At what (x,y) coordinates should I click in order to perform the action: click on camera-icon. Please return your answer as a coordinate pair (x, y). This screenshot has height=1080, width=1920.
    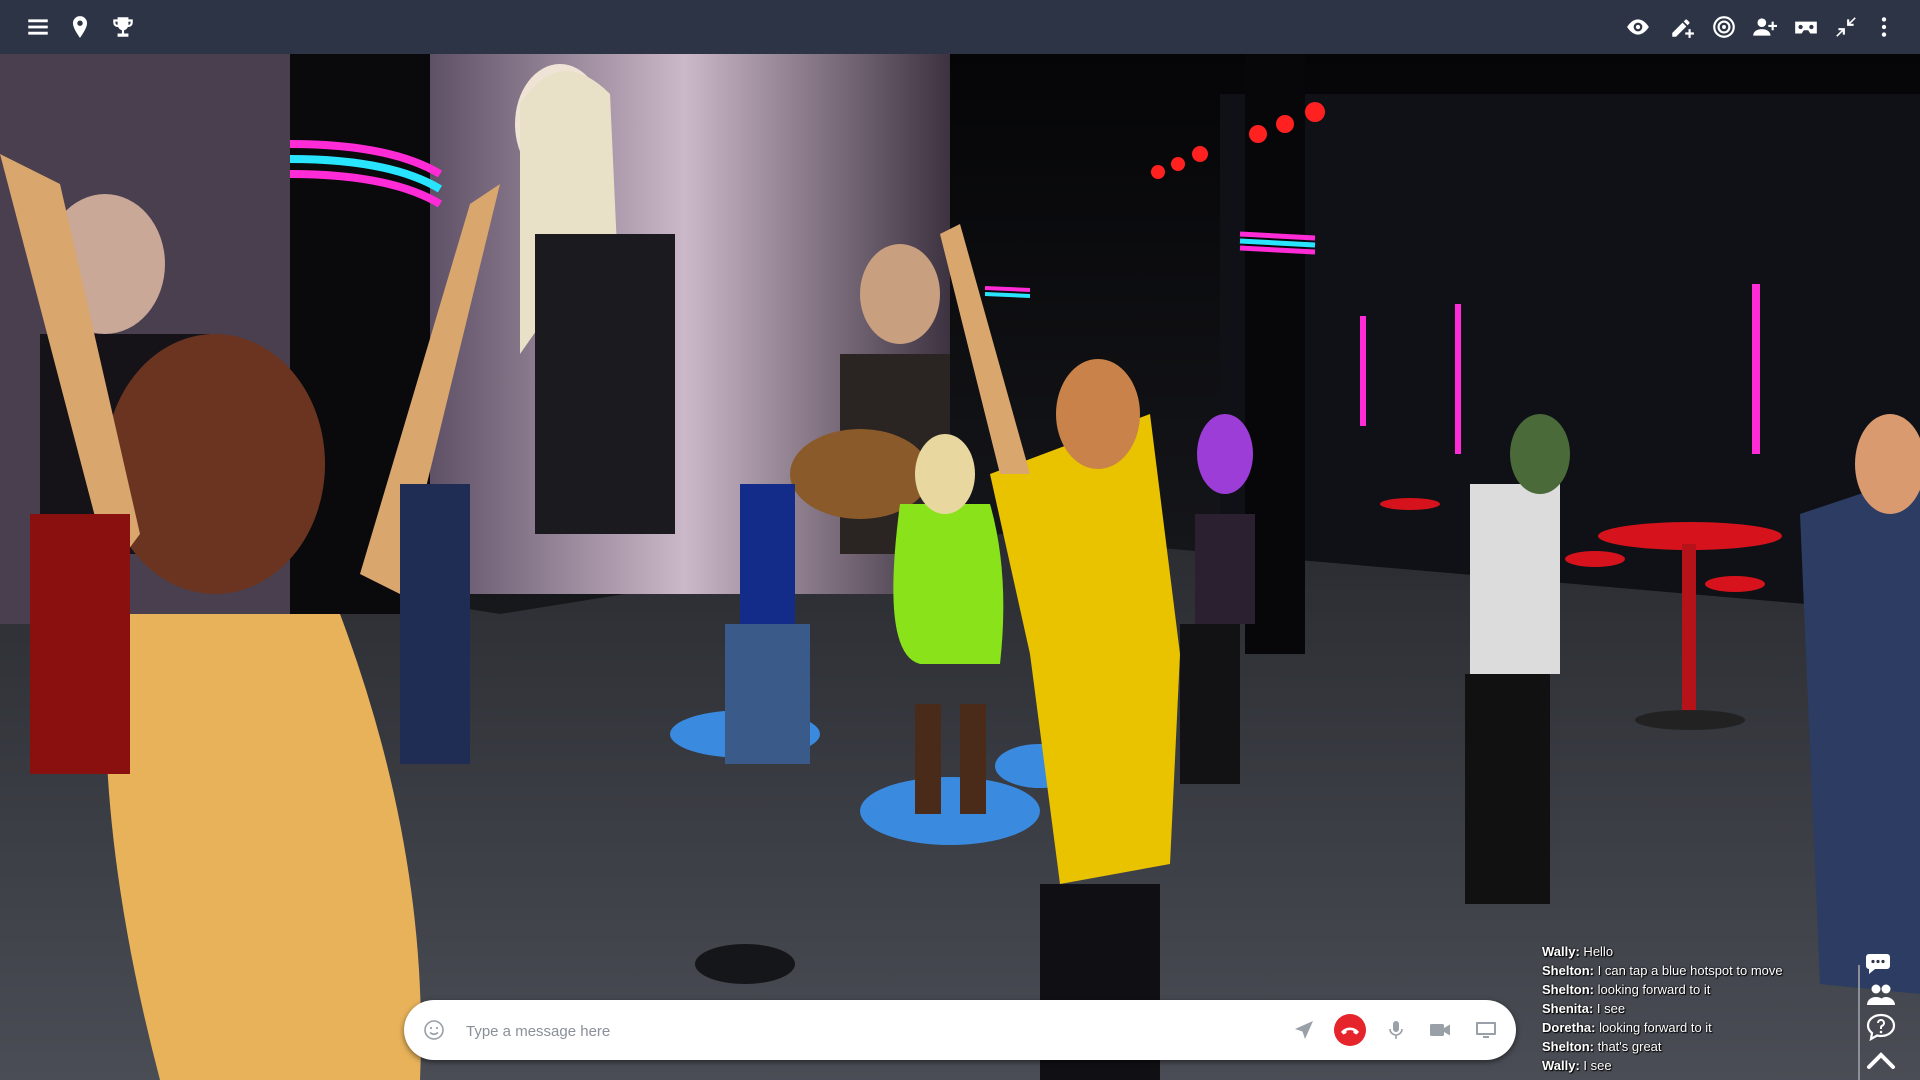
    Looking at the image, I should click on (1440, 1030).